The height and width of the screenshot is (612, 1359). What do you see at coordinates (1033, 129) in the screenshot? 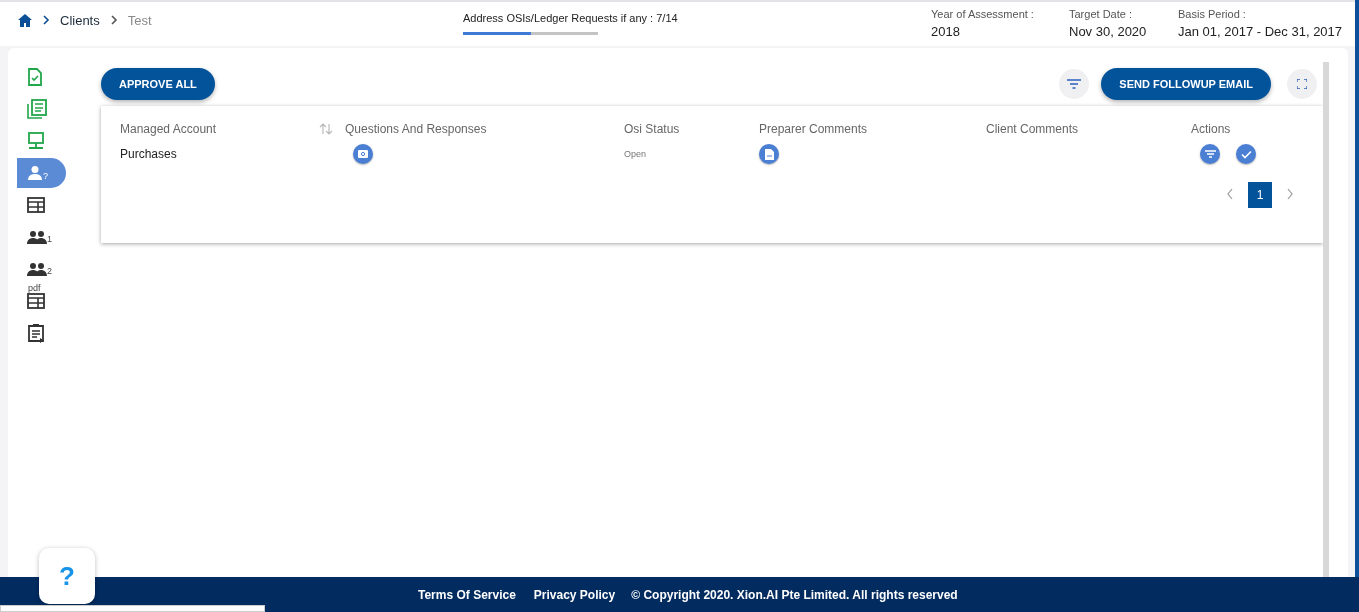
I see `column-header: Client Comments` at bounding box center [1033, 129].